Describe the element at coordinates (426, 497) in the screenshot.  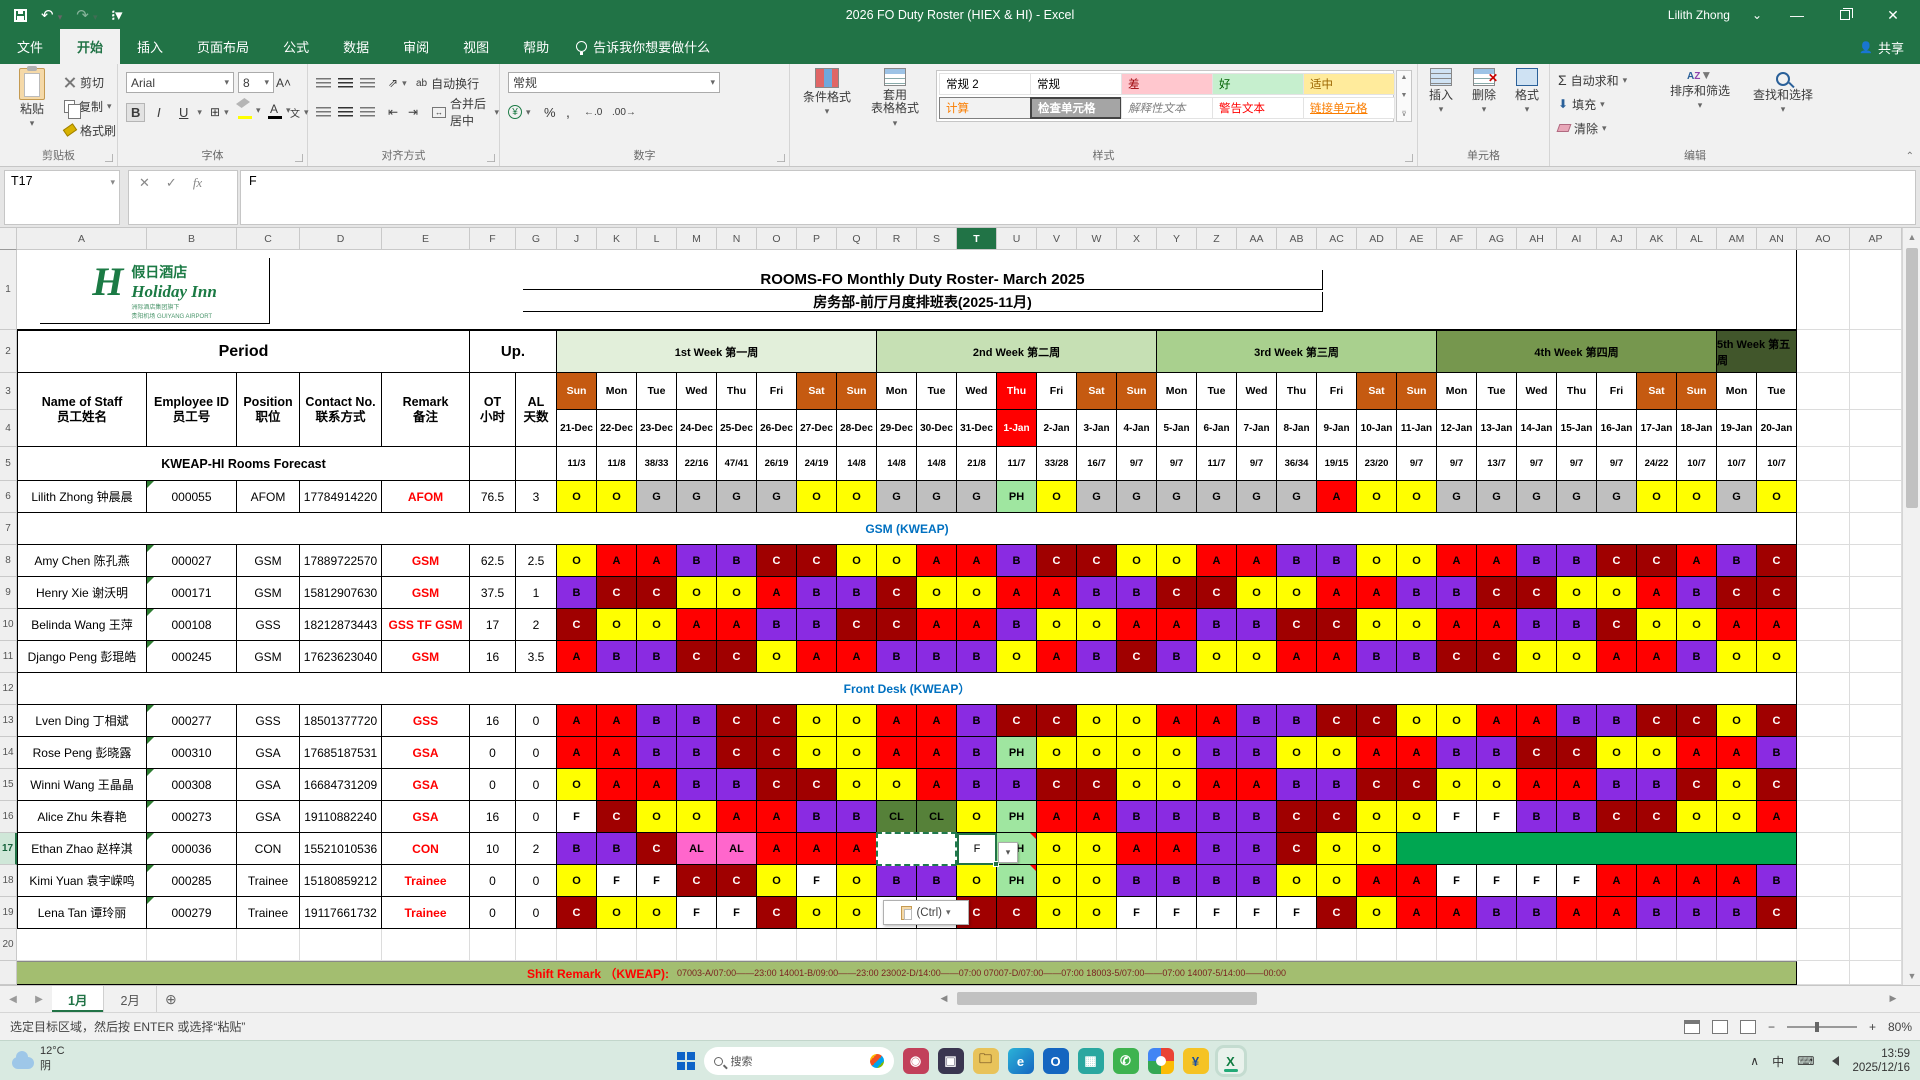
I see `staff-E-6: AFOM` at that location.